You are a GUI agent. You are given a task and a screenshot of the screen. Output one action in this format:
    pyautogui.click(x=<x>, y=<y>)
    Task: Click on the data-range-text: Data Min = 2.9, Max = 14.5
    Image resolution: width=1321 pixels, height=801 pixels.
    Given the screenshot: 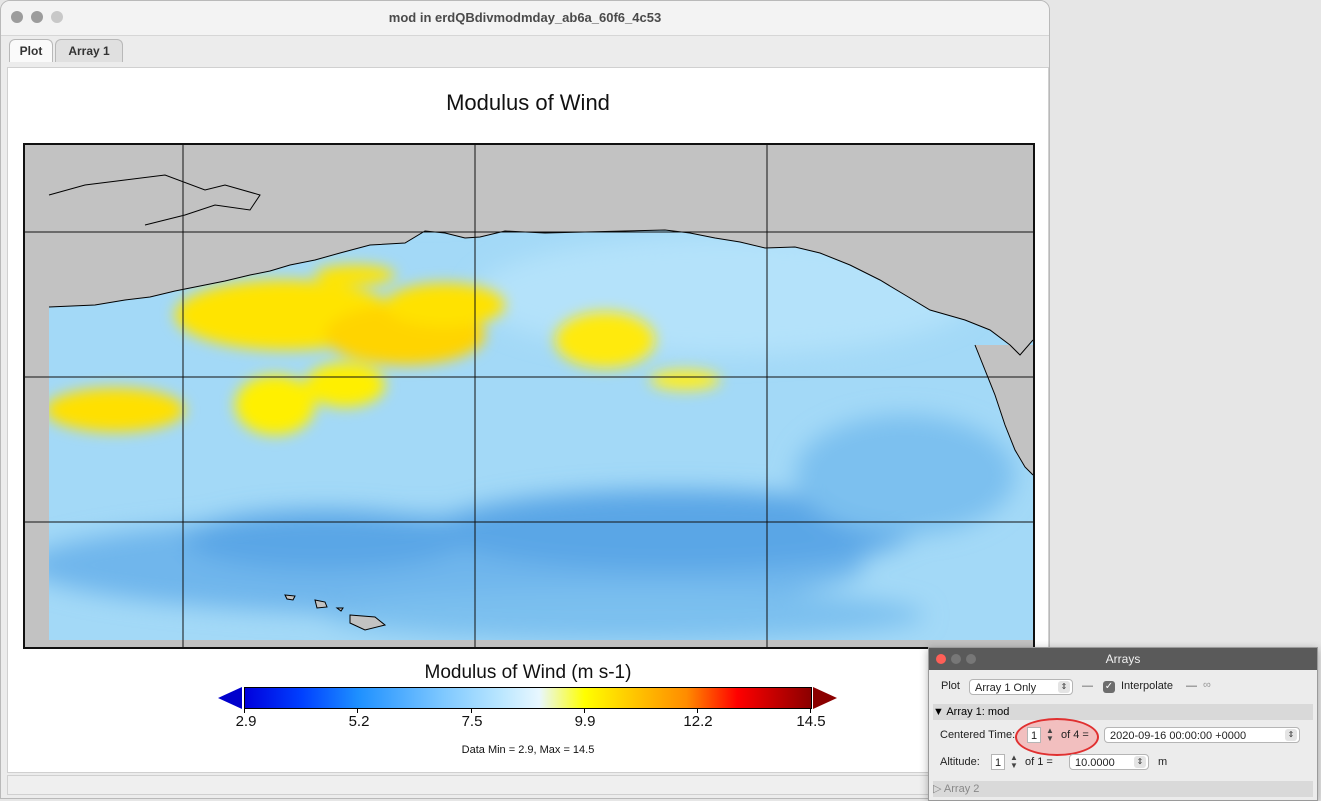 What is the action you would take?
    pyautogui.click(x=528, y=750)
    